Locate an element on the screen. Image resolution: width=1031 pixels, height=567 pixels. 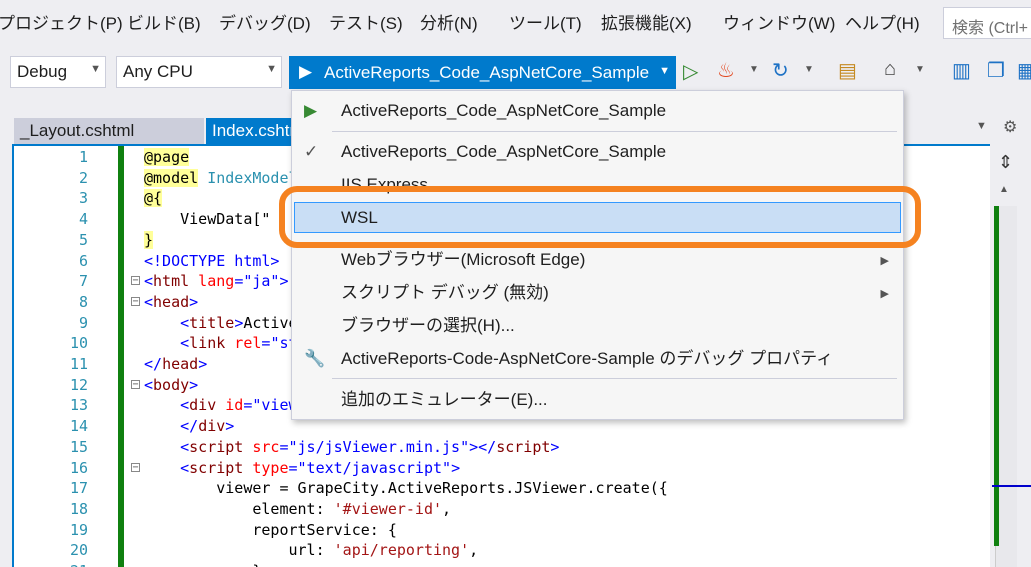
code-text: } is located at coordinates (149, 240).